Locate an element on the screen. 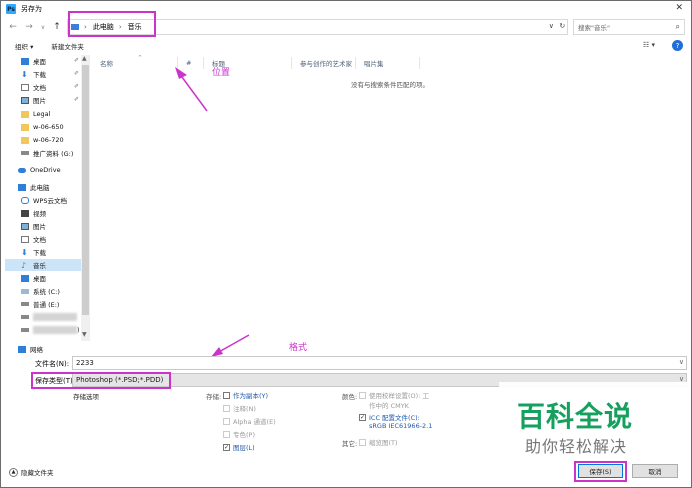 The height and width of the screenshot is (488, 692). checkbox-label: 专色(P) is located at coordinates (244, 435).